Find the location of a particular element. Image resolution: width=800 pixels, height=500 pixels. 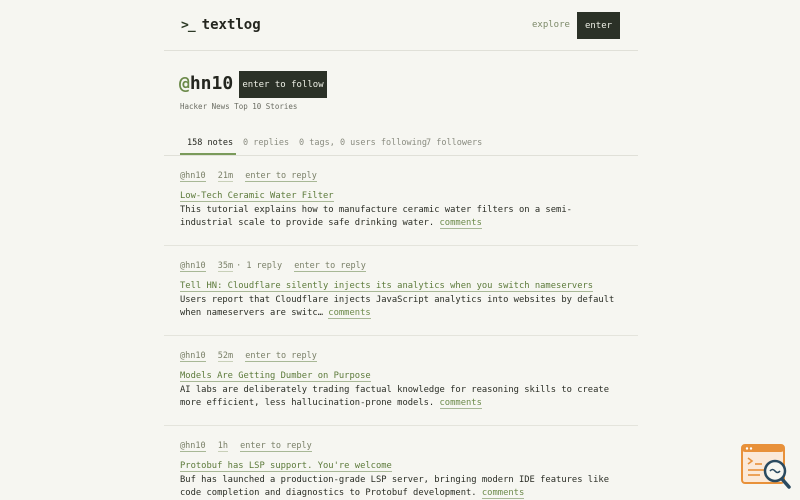

post-meta: @hn10 21m enter to reply is located at coordinates (252, 176).